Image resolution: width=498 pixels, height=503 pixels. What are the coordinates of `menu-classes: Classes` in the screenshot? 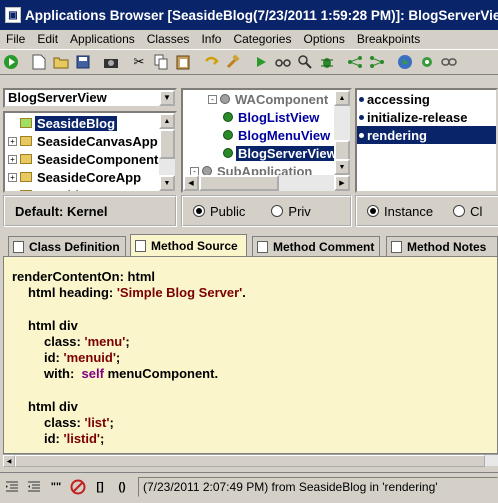 It's located at (168, 39).